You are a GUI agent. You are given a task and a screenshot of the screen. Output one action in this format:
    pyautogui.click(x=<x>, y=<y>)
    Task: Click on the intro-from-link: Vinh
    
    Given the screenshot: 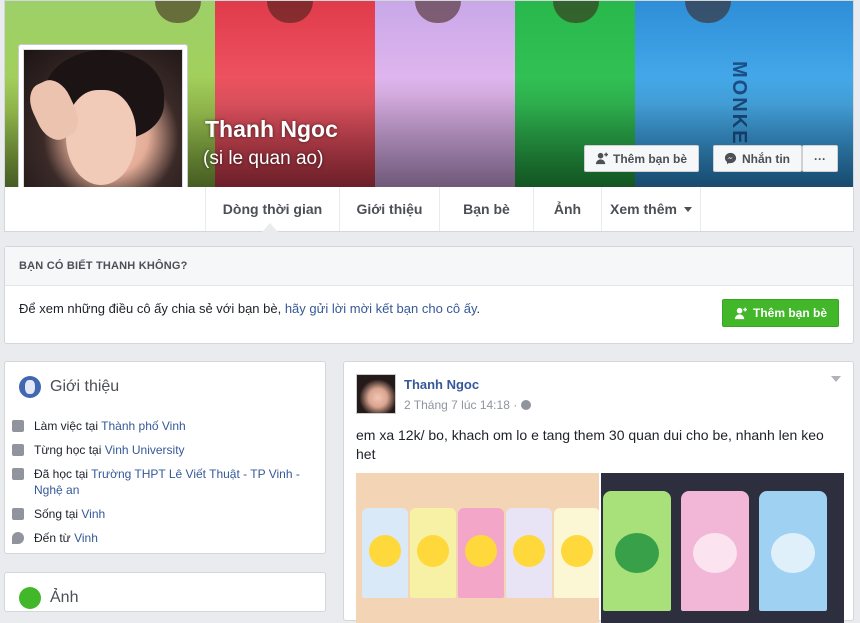 What is the action you would take?
    pyautogui.click(x=86, y=538)
    